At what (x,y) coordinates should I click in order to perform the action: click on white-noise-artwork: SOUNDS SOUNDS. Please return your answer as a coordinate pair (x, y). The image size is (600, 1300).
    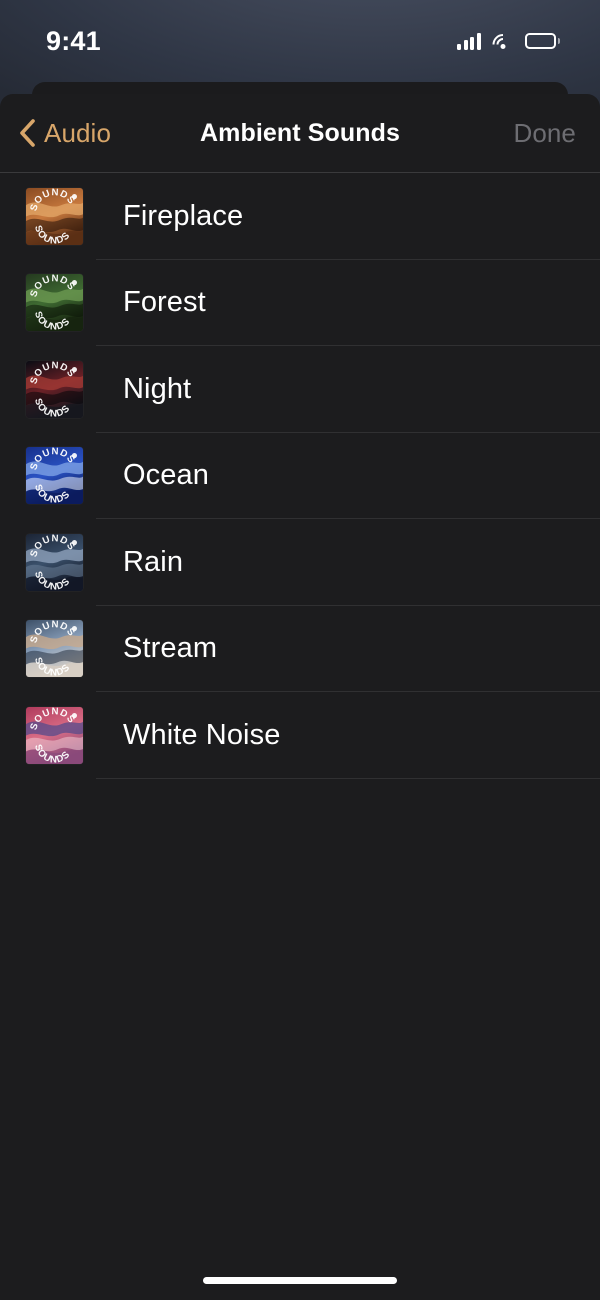
    Looking at the image, I should click on (54, 735).